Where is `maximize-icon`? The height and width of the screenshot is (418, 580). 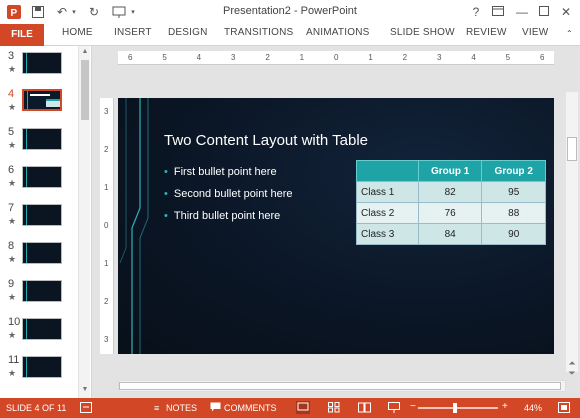
maximize-icon is located at coordinates (544, 12).